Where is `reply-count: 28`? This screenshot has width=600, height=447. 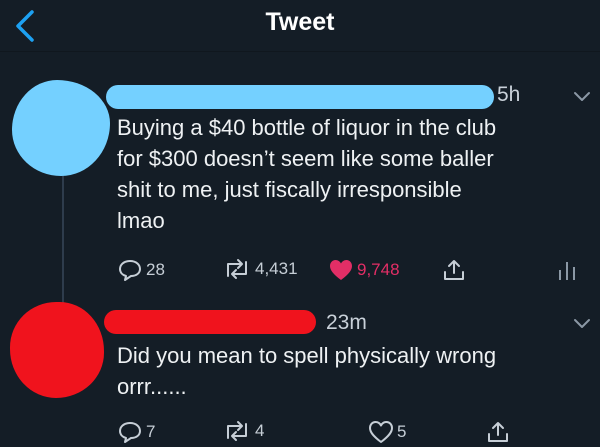 reply-count: 28 is located at coordinates (155, 269).